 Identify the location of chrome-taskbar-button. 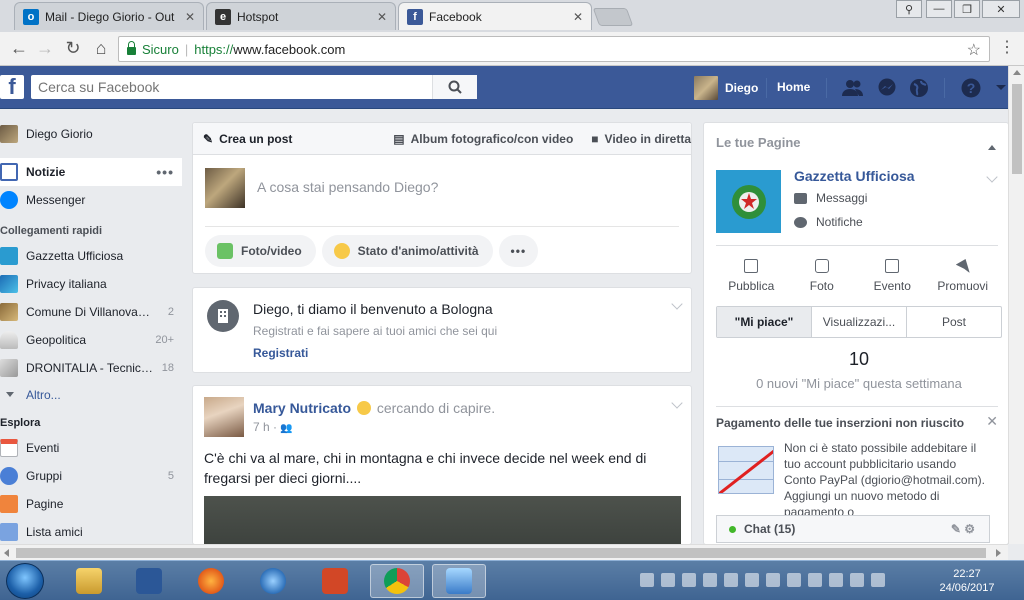
(397, 581).